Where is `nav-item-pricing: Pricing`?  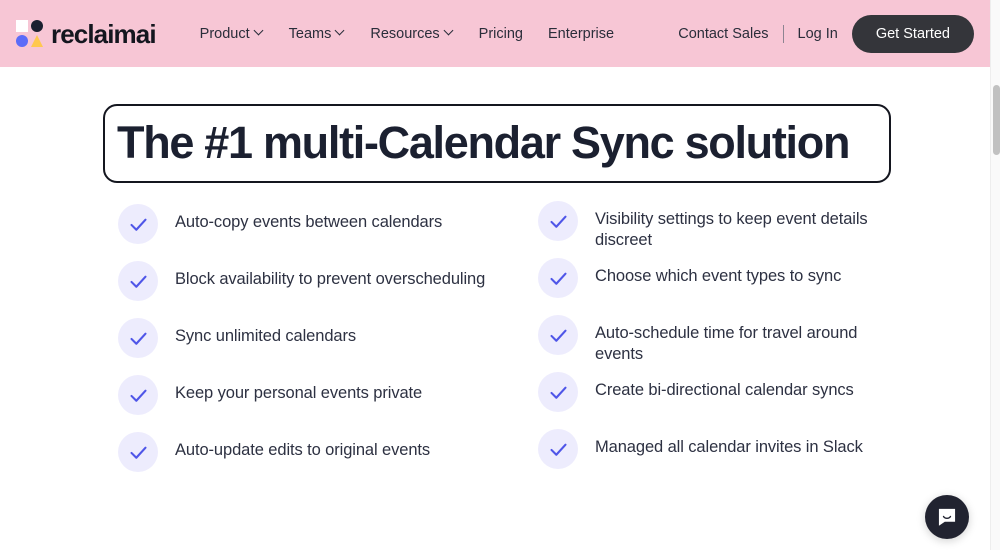
nav-item-pricing: Pricing is located at coordinates (501, 34).